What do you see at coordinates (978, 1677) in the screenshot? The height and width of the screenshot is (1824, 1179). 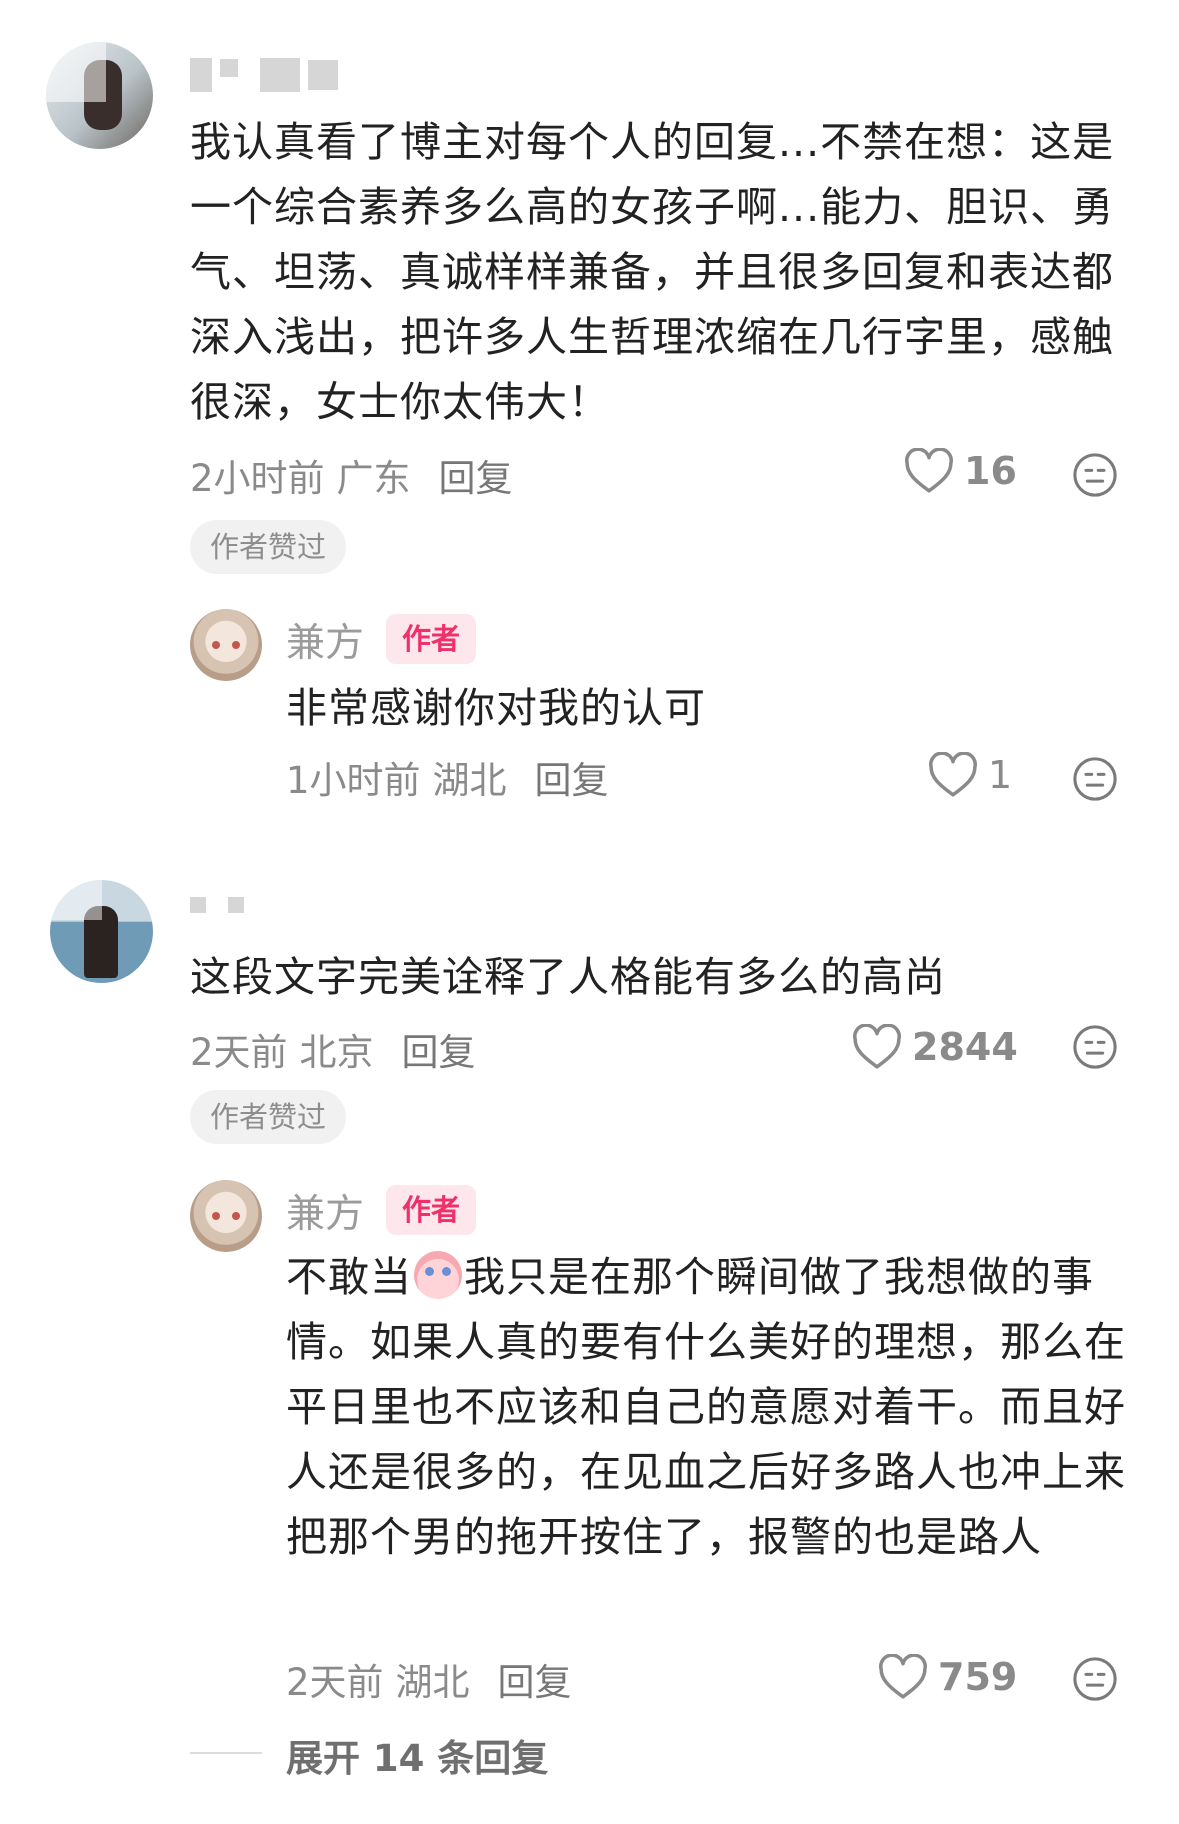 I see `like-count: 759` at bounding box center [978, 1677].